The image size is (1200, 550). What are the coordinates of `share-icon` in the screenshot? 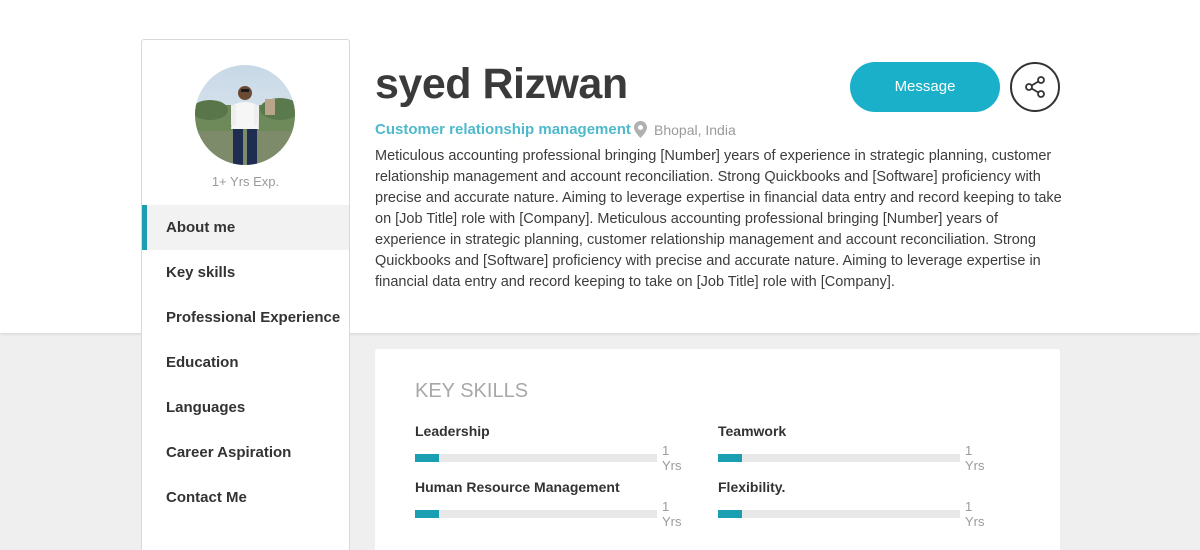 It's located at (1035, 87).